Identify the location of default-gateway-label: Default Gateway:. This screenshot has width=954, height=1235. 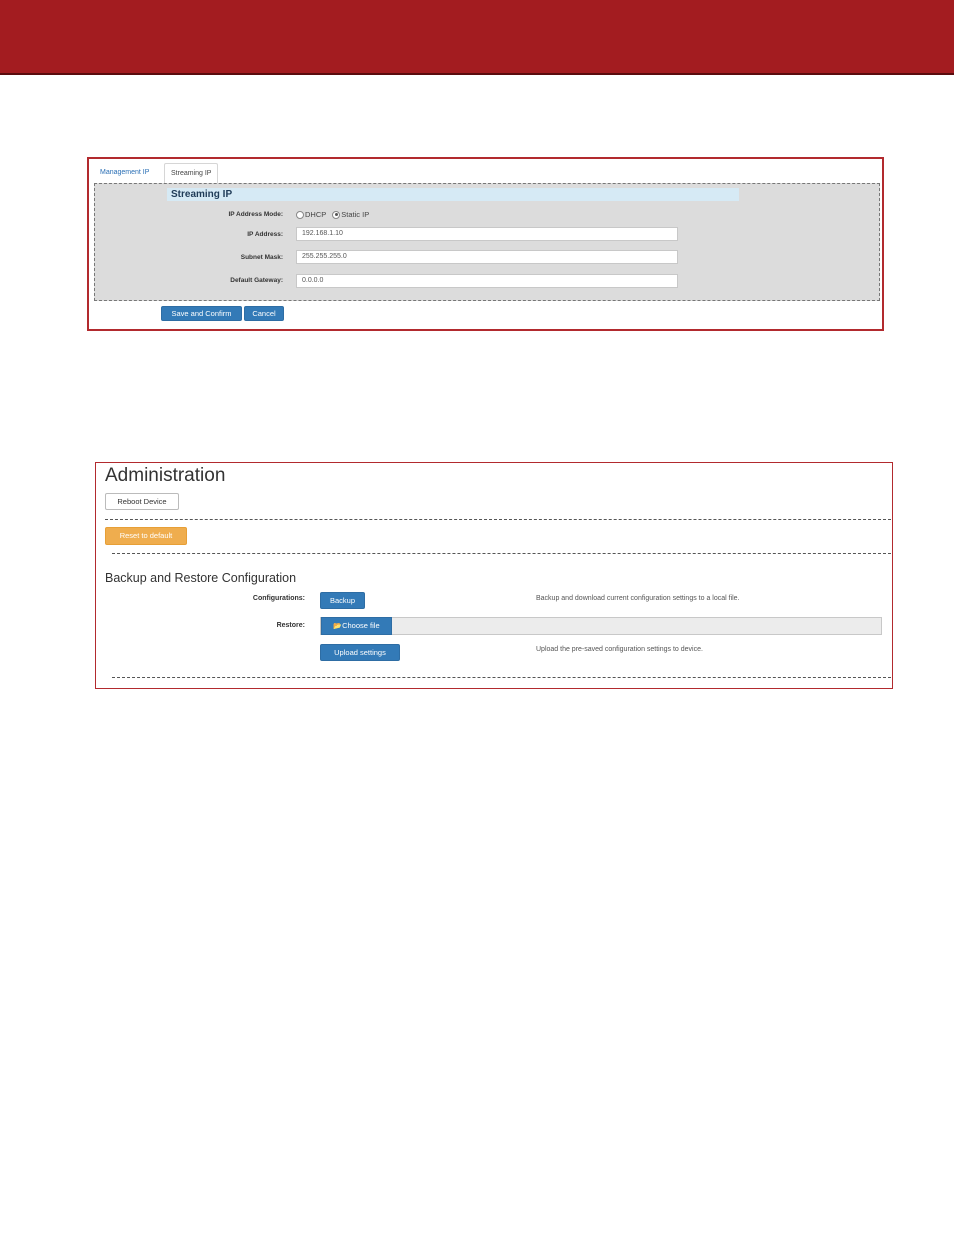
(256, 280).